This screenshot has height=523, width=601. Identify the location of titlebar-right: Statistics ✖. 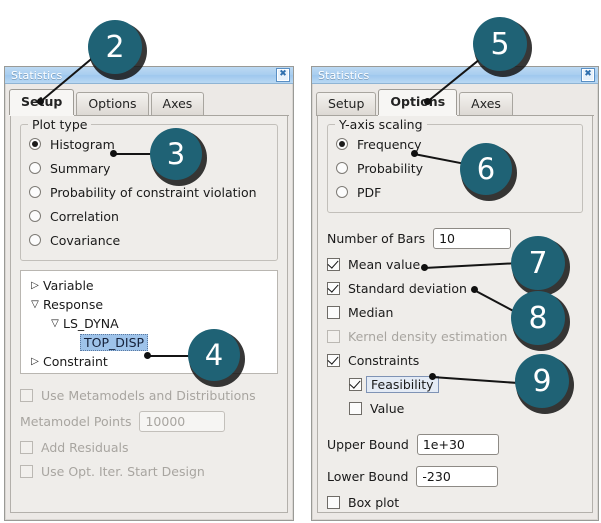
(455, 75).